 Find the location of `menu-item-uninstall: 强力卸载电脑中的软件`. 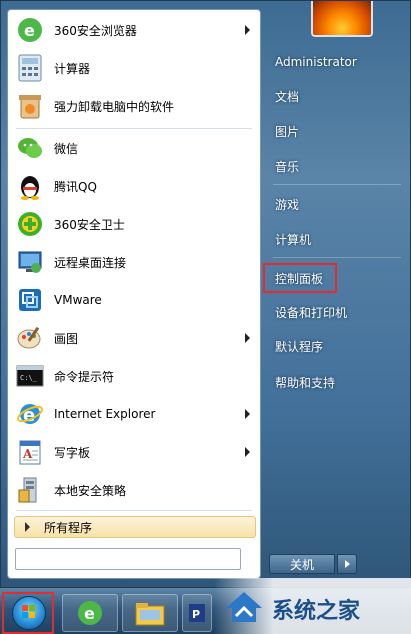

menu-item-uninstall: 强力卸载电脑中的软件 is located at coordinates (134, 106).